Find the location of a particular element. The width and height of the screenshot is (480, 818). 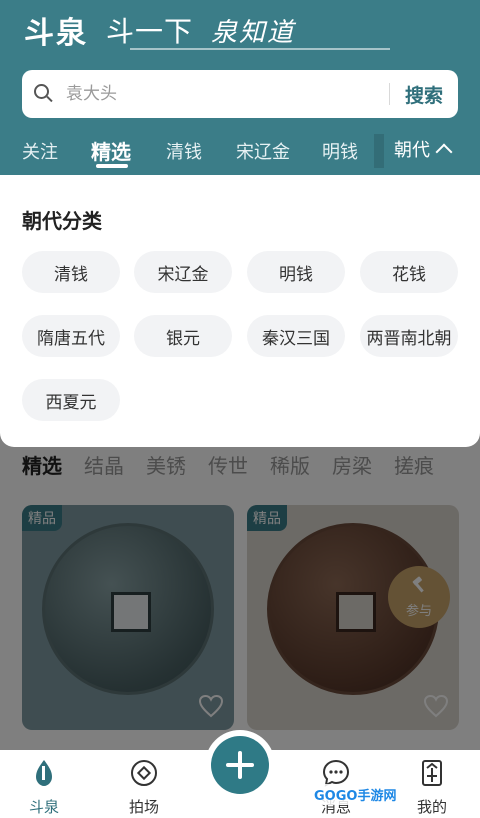

active-tab-indicator is located at coordinates (112, 166).